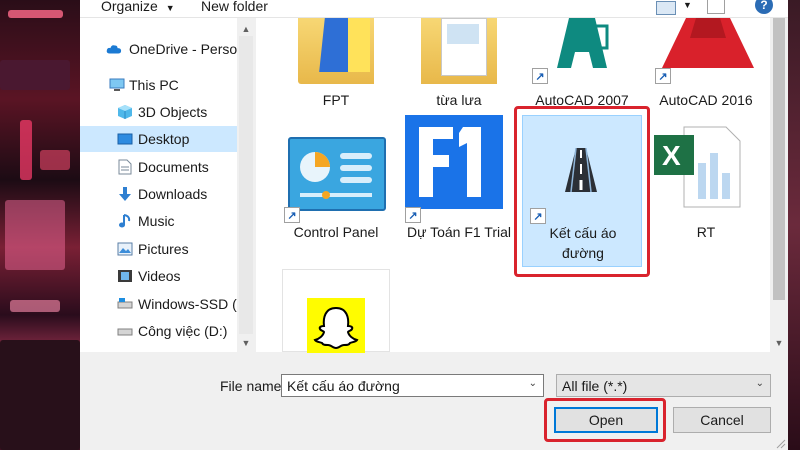 This screenshot has width=800, height=452. I want to click on nav-item-videos: Videos, so click(158, 276).